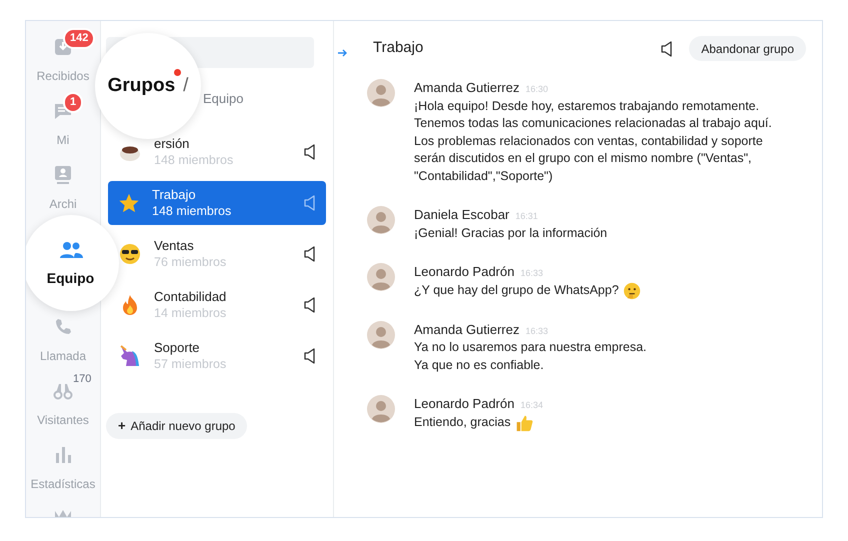 This screenshot has height=541, width=848. Describe the element at coordinates (130, 254) in the screenshot. I see `sunglasses-face-icon` at that location.